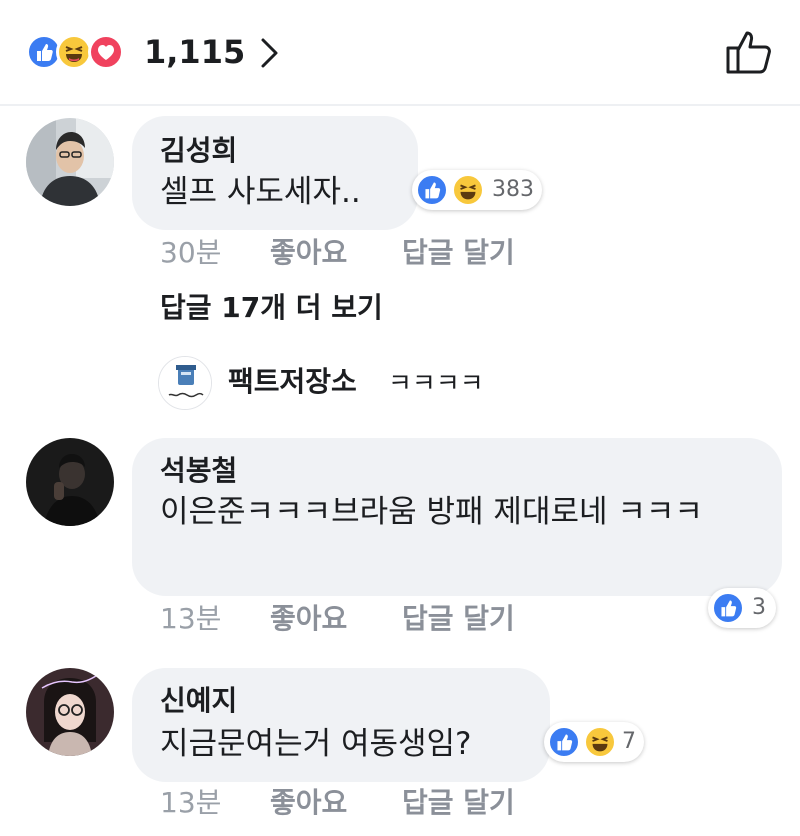  I want to click on view-more-replies-link: 답글 17개 더 보기, so click(271, 308).